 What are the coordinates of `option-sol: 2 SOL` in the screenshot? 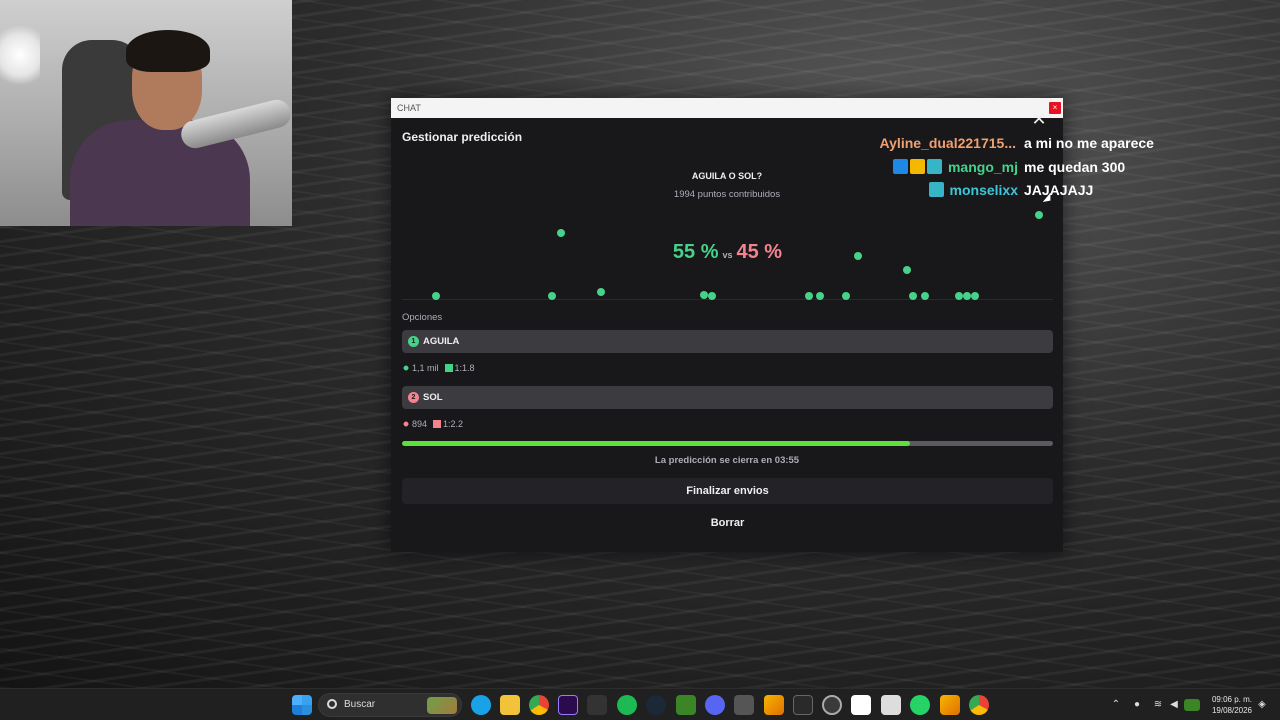 It's located at (727, 397).